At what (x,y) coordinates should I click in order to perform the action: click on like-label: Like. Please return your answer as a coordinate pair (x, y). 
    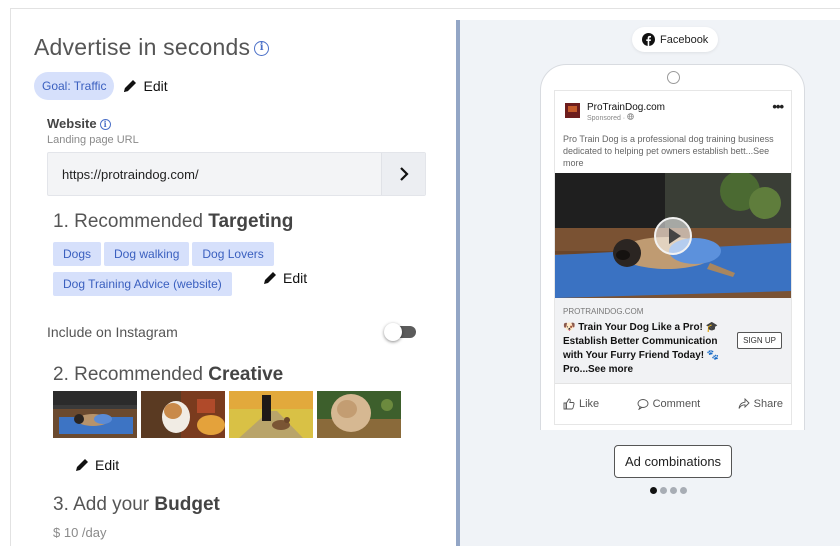
    Looking at the image, I should click on (589, 403).